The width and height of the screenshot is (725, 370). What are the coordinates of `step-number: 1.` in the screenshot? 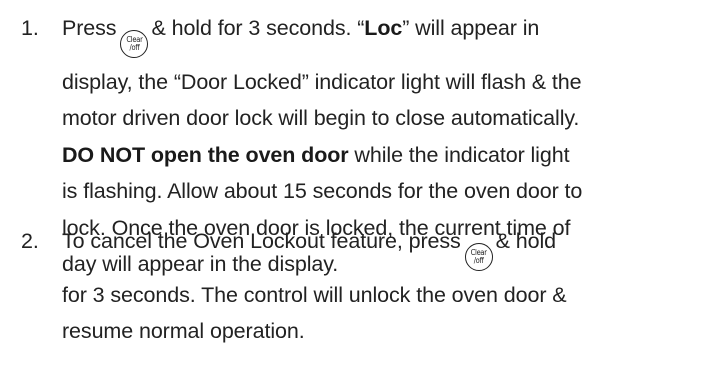 It's located at (30, 28).